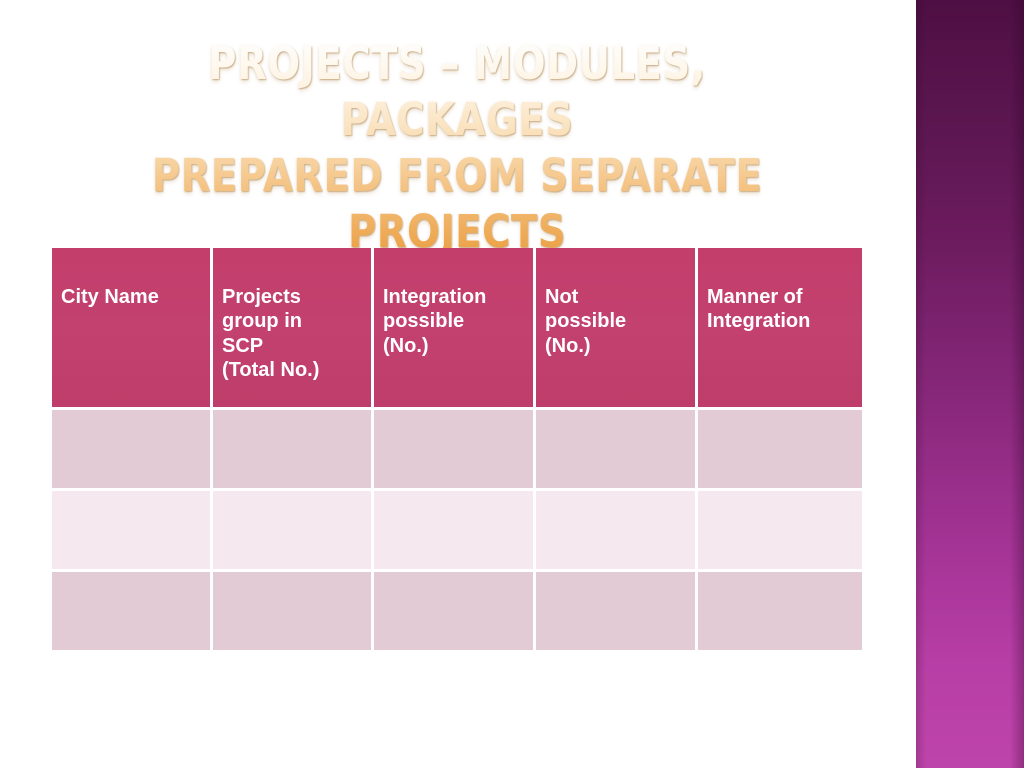  I want to click on column-header-integration-possible-label: Integration possible (No.), so click(435, 321).